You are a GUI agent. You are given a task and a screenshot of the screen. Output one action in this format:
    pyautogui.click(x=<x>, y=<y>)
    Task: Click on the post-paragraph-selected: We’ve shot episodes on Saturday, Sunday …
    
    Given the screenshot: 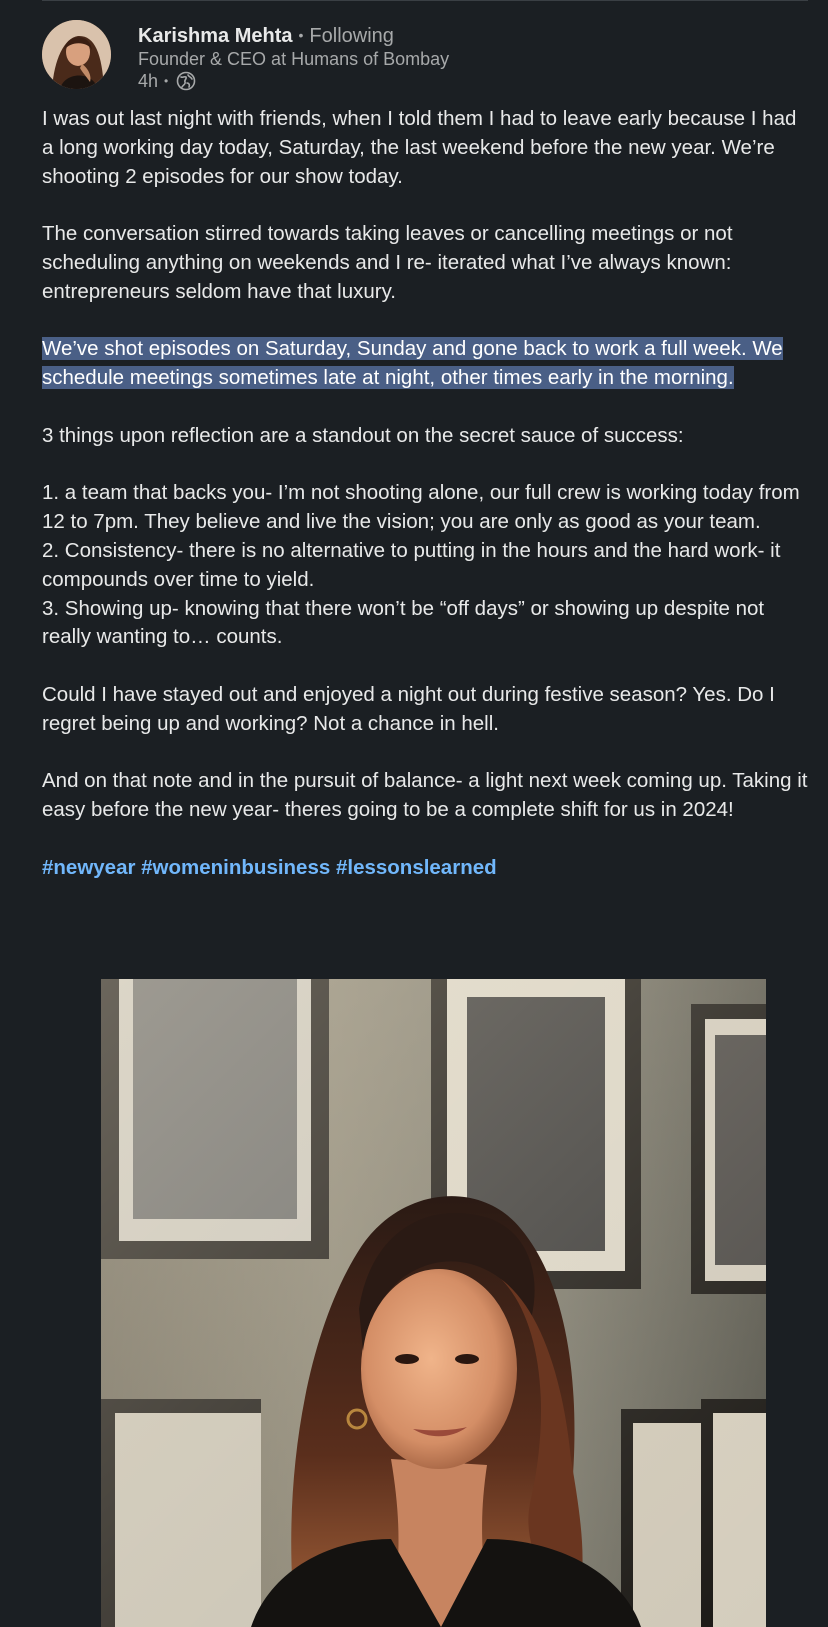 What is the action you would take?
    pyautogui.click(x=427, y=364)
    